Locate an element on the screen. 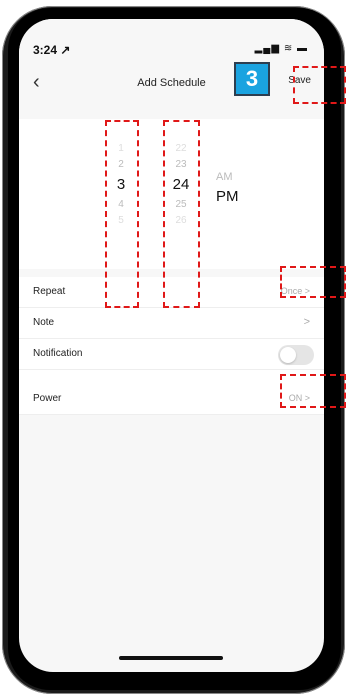 The height and width of the screenshot is (698, 349). page-title: Add Schedule is located at coordinates (171, 83).